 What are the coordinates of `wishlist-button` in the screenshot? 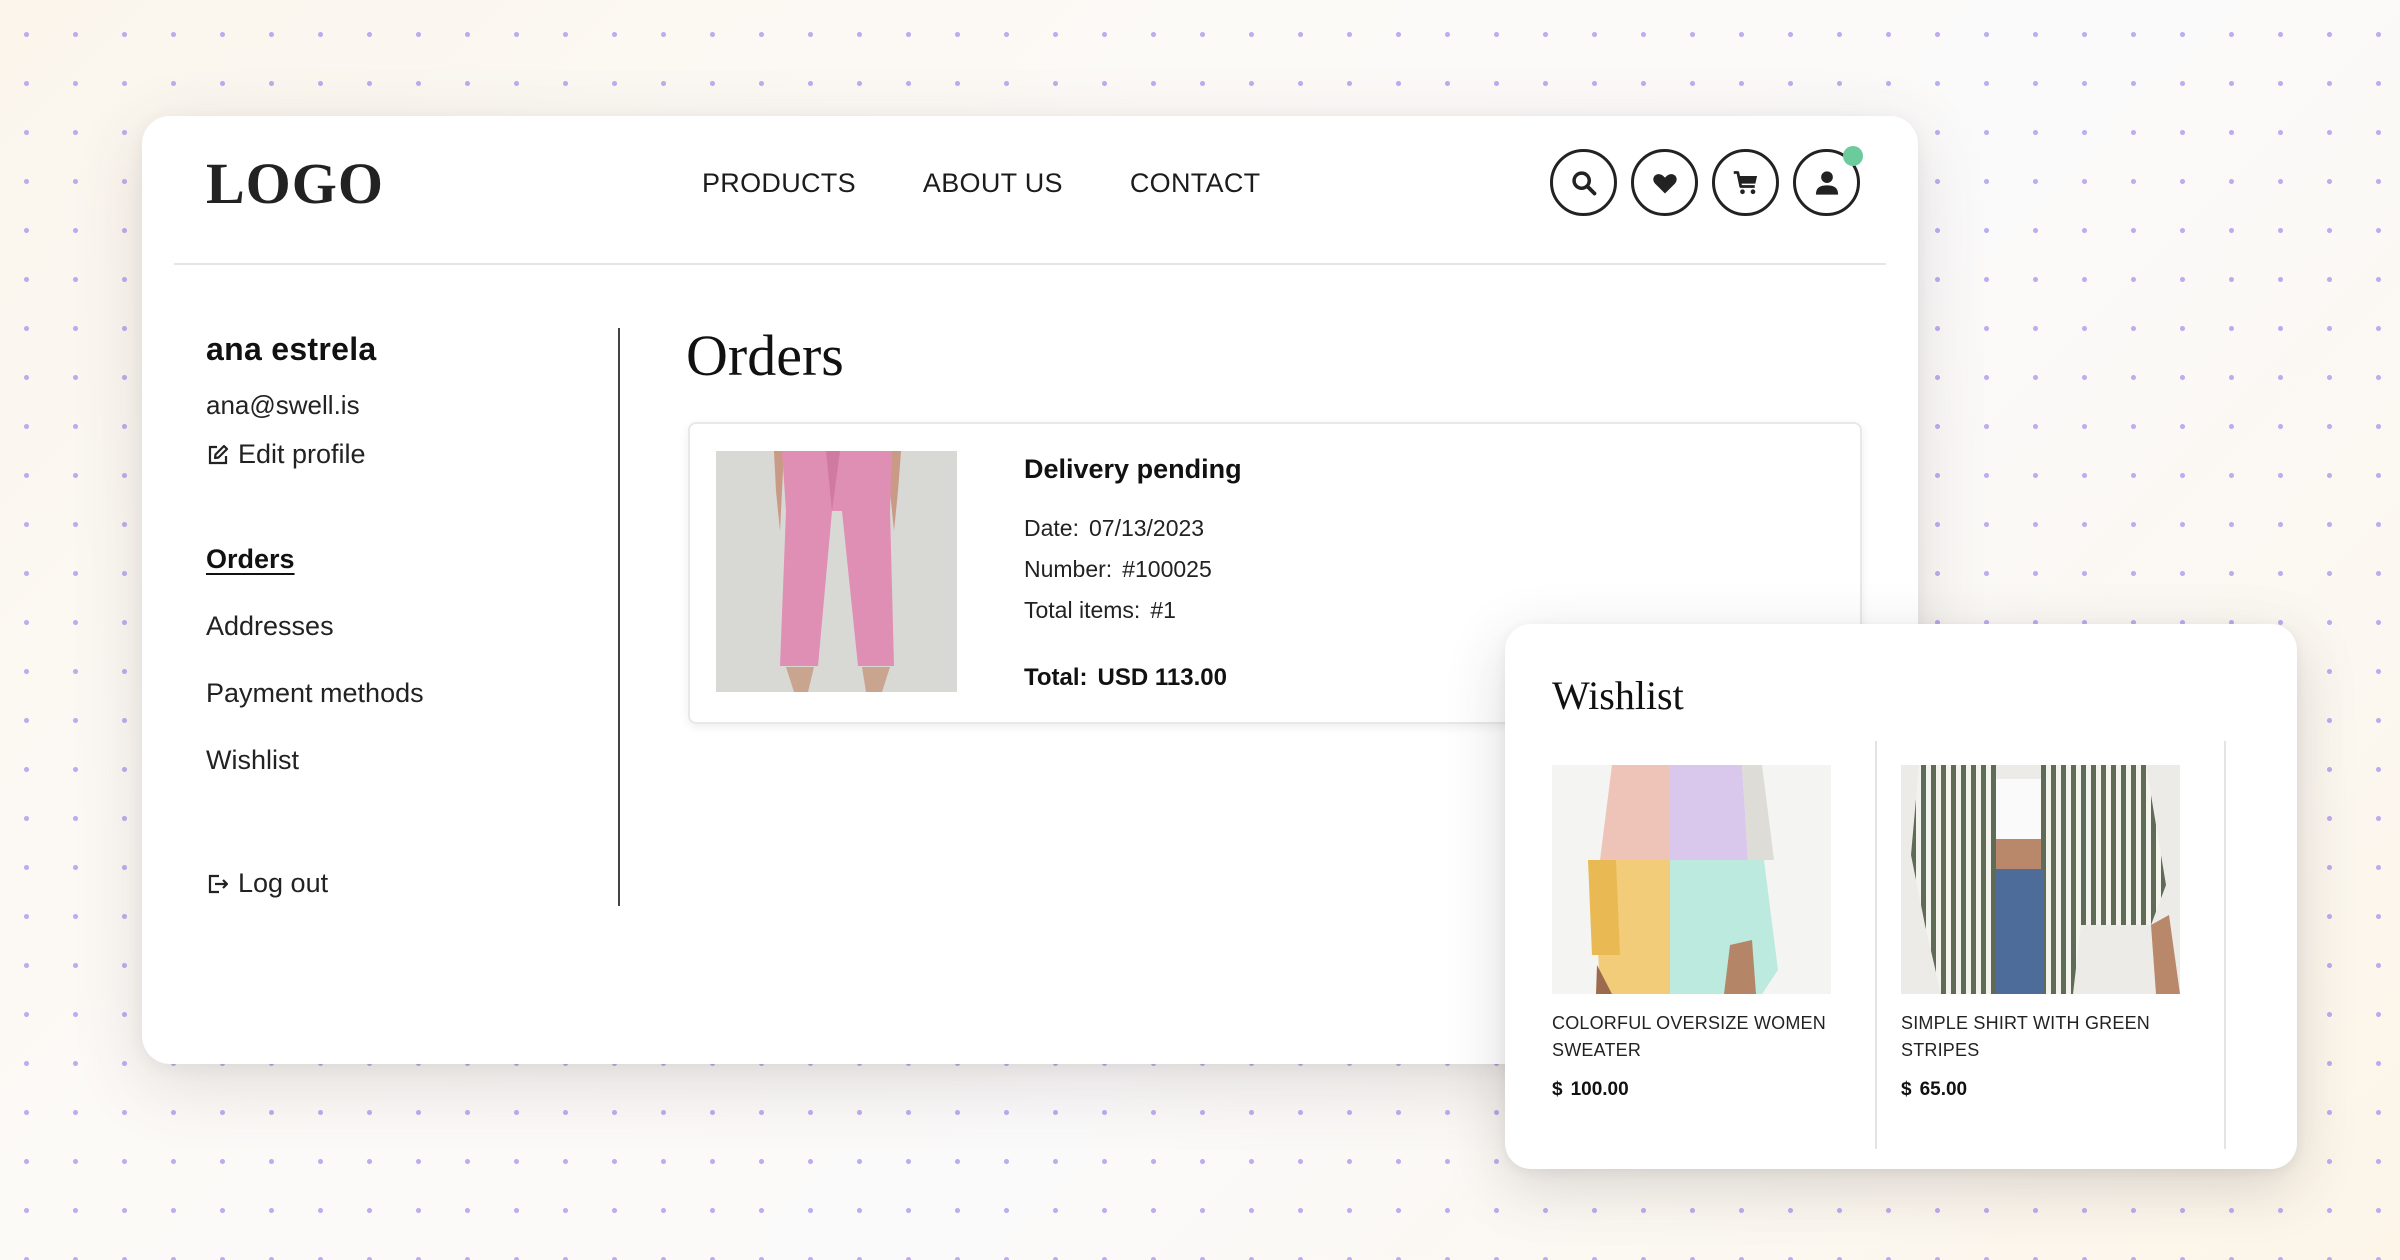 It's located at (1664, 182).